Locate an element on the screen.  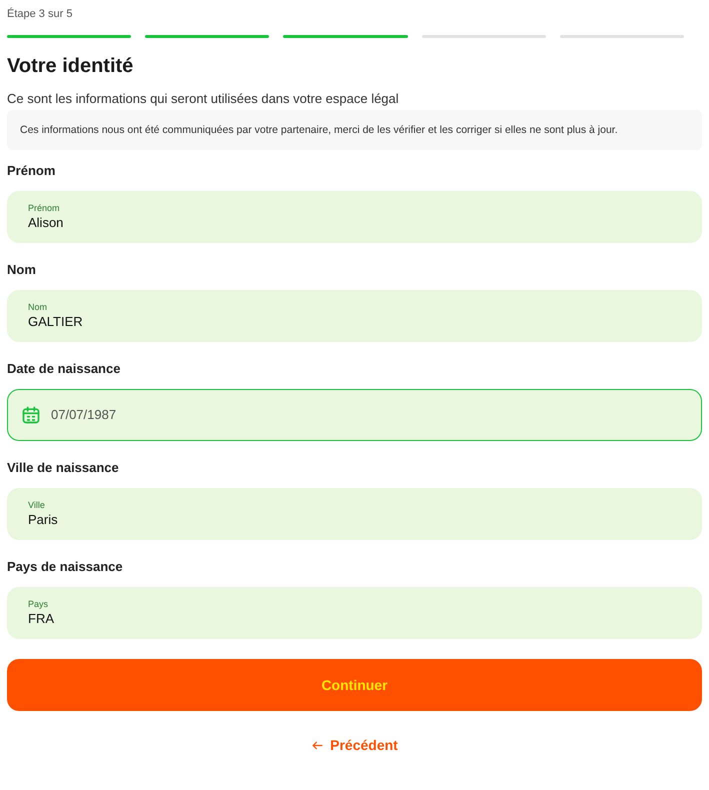
field-label: Ville de naissance is located at coordinates (63, 468).